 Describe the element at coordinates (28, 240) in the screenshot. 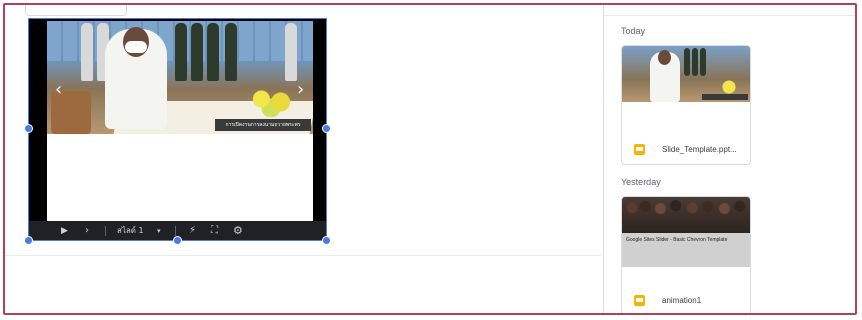

I see `resize-handle-bottom-left` at that location.